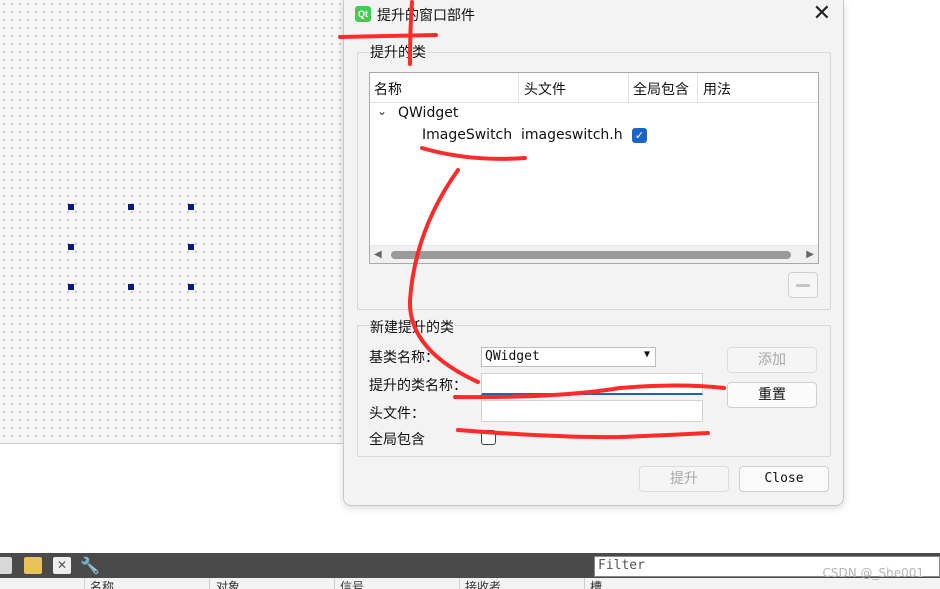 This screenshot has width=940, height=589. Describe the element at coordinates (90, 565) in the screenshot. I see `wrench-icon: 🔧` at that location.